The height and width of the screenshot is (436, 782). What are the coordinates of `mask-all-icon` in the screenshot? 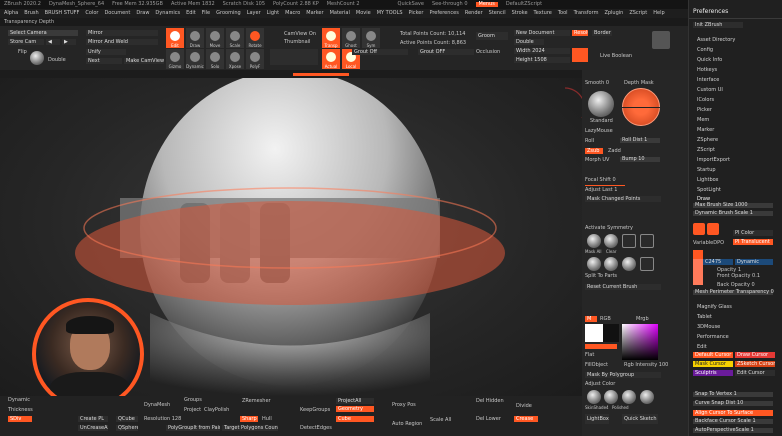 It's located at (594, 241).